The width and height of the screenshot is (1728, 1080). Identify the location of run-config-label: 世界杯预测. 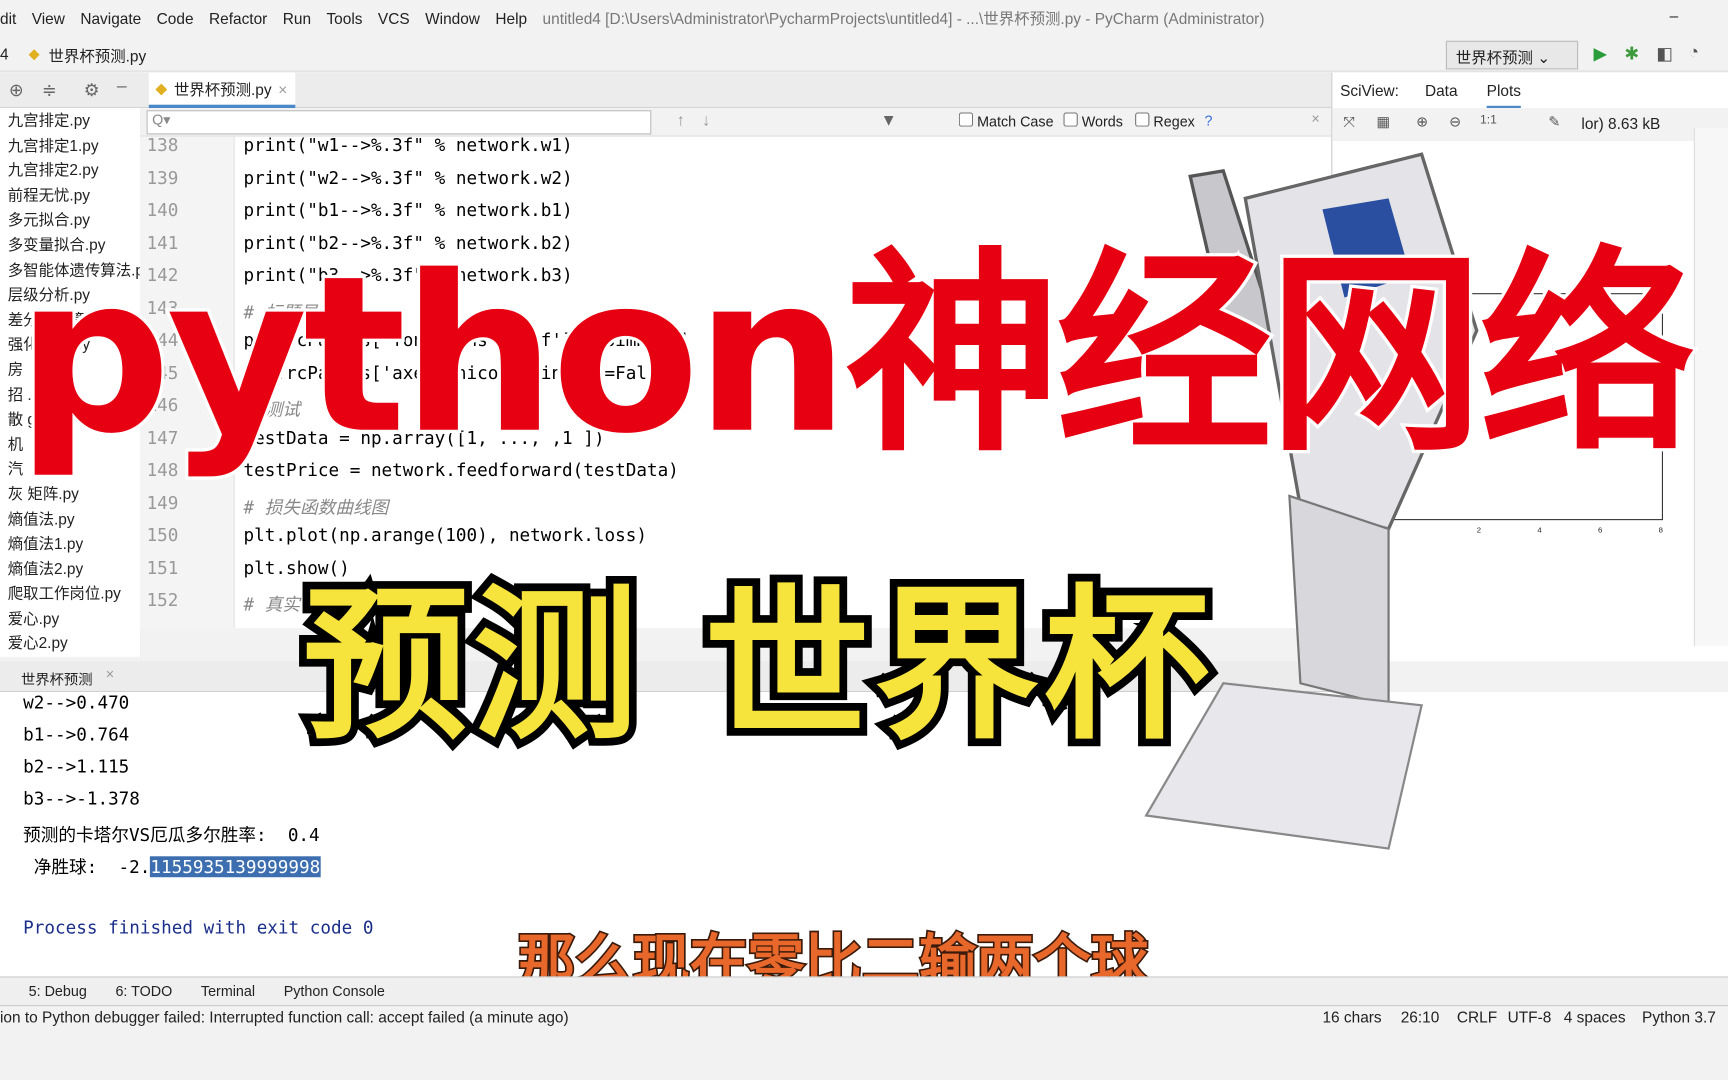
(1494, 57).